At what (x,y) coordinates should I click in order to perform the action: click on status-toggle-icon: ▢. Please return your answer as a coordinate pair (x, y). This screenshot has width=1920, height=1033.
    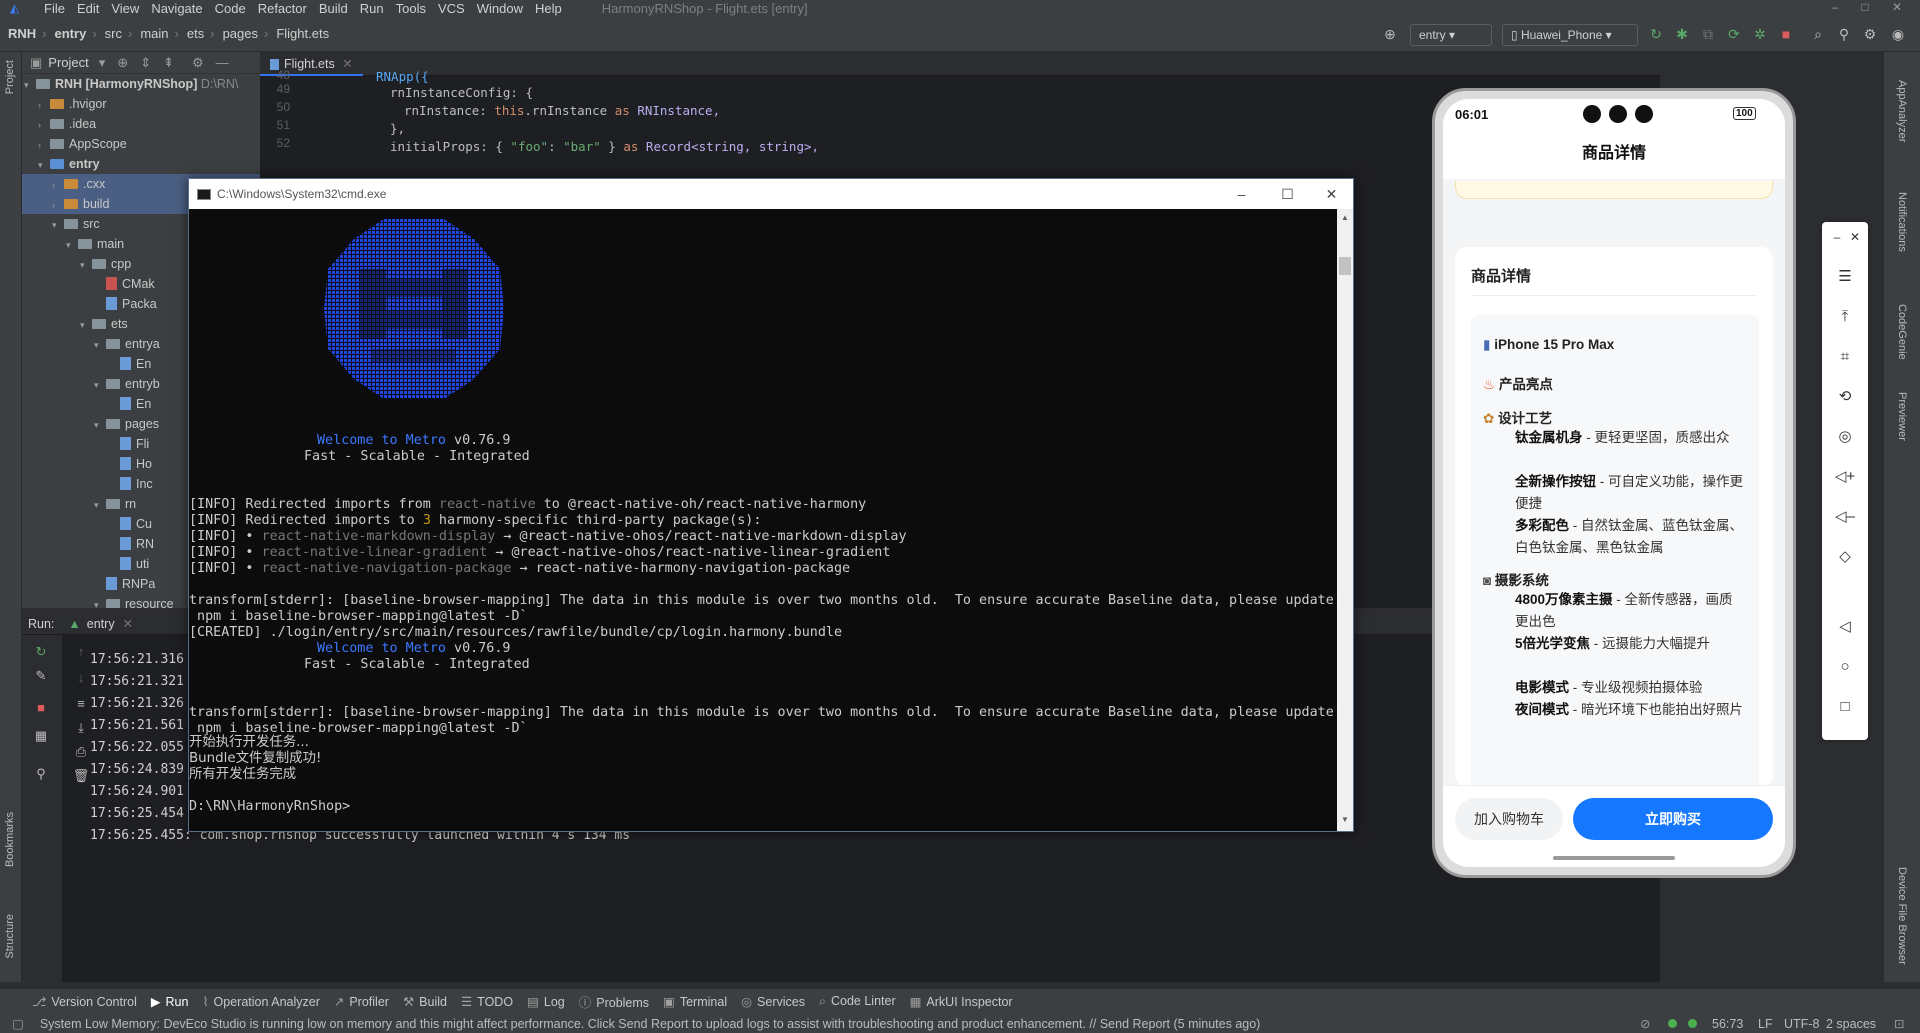
    Looking at the image, I should click on (18, 1023).